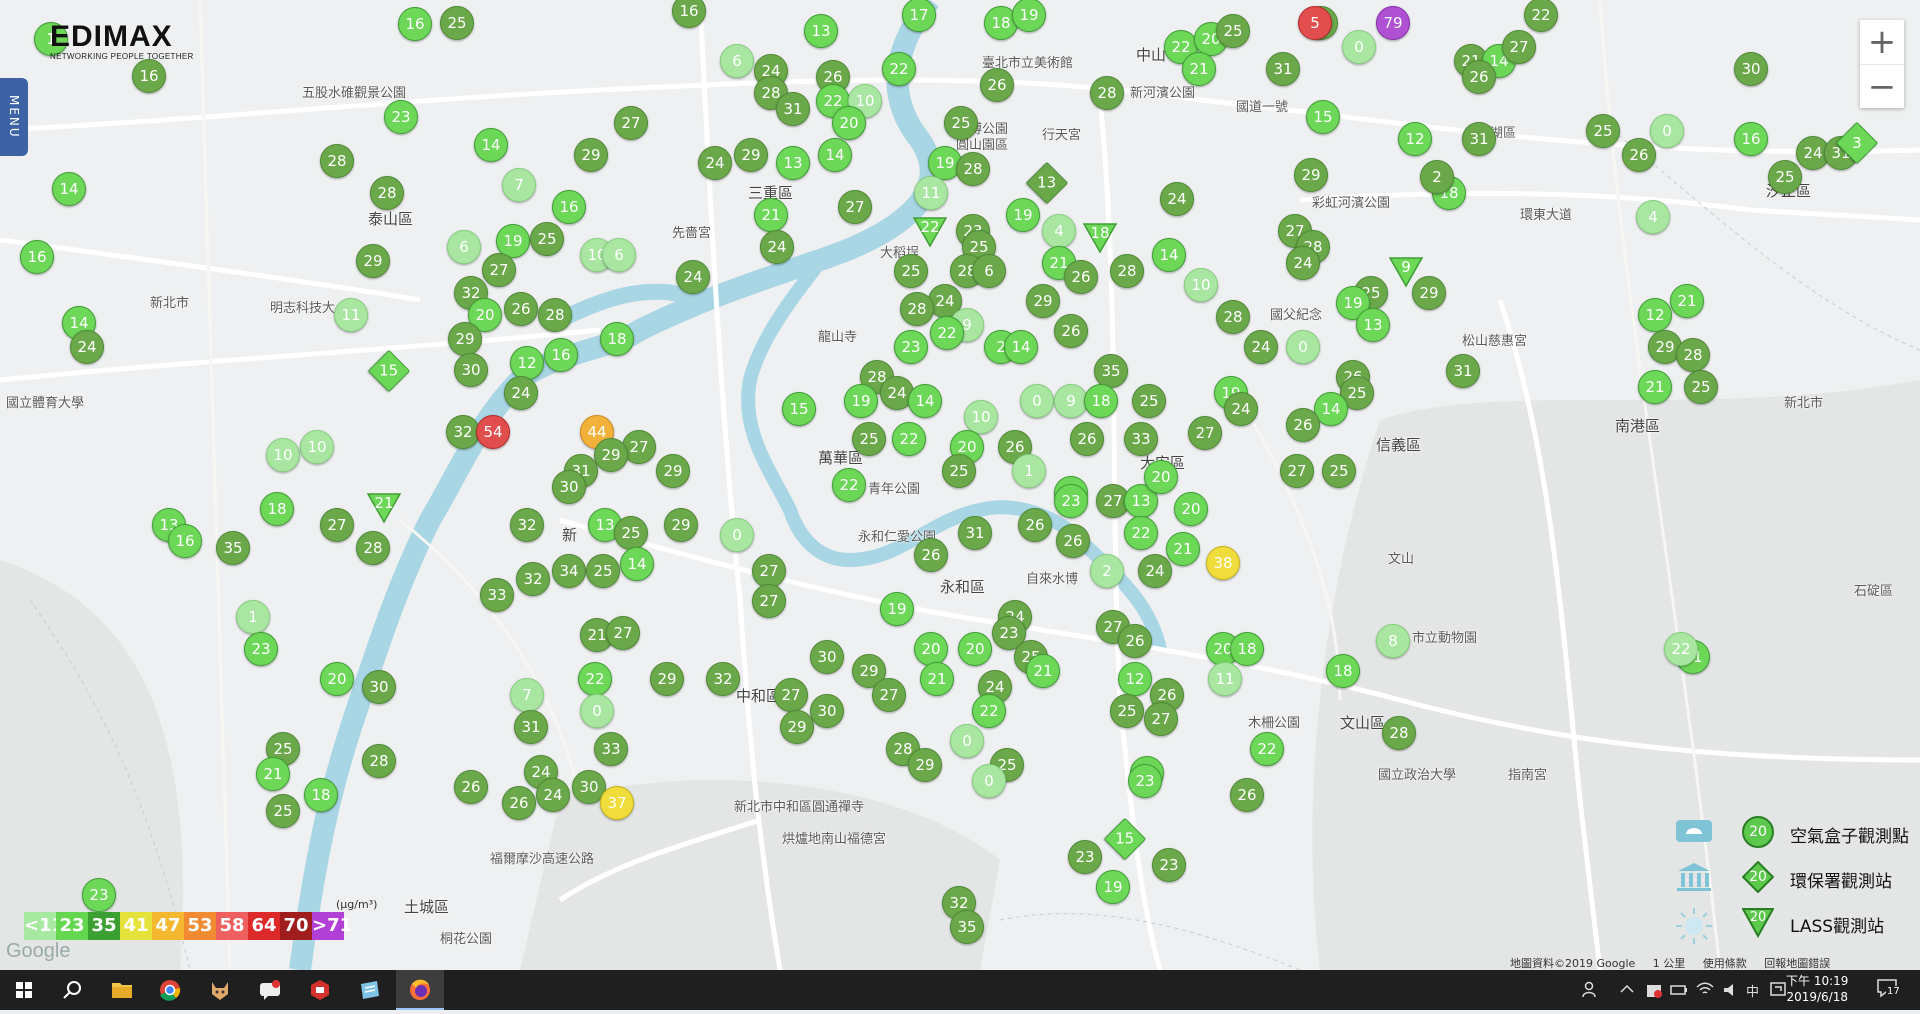  Describe the element at coordinates (1393, 23) in the screenshot. I see `airbox-station-marker: 79` at that location.